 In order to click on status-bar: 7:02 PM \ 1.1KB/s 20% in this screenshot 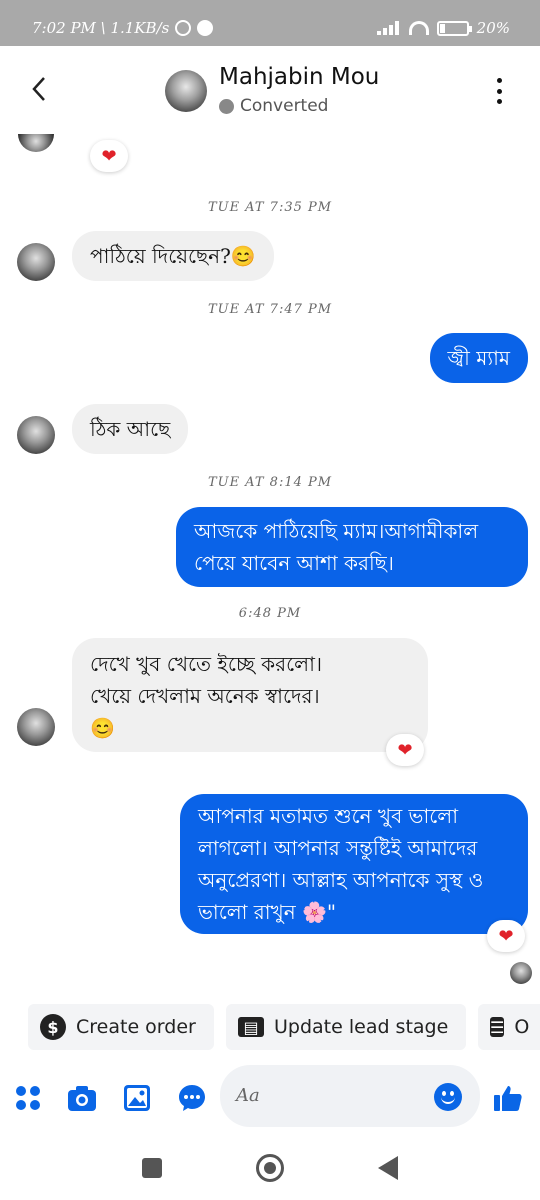, I will do `click(270, 23)`.